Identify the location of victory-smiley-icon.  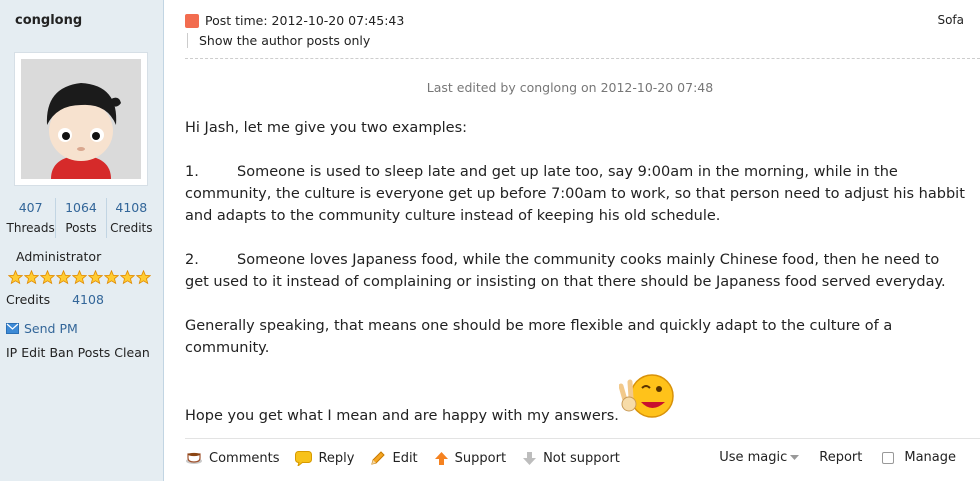
(646, 396).